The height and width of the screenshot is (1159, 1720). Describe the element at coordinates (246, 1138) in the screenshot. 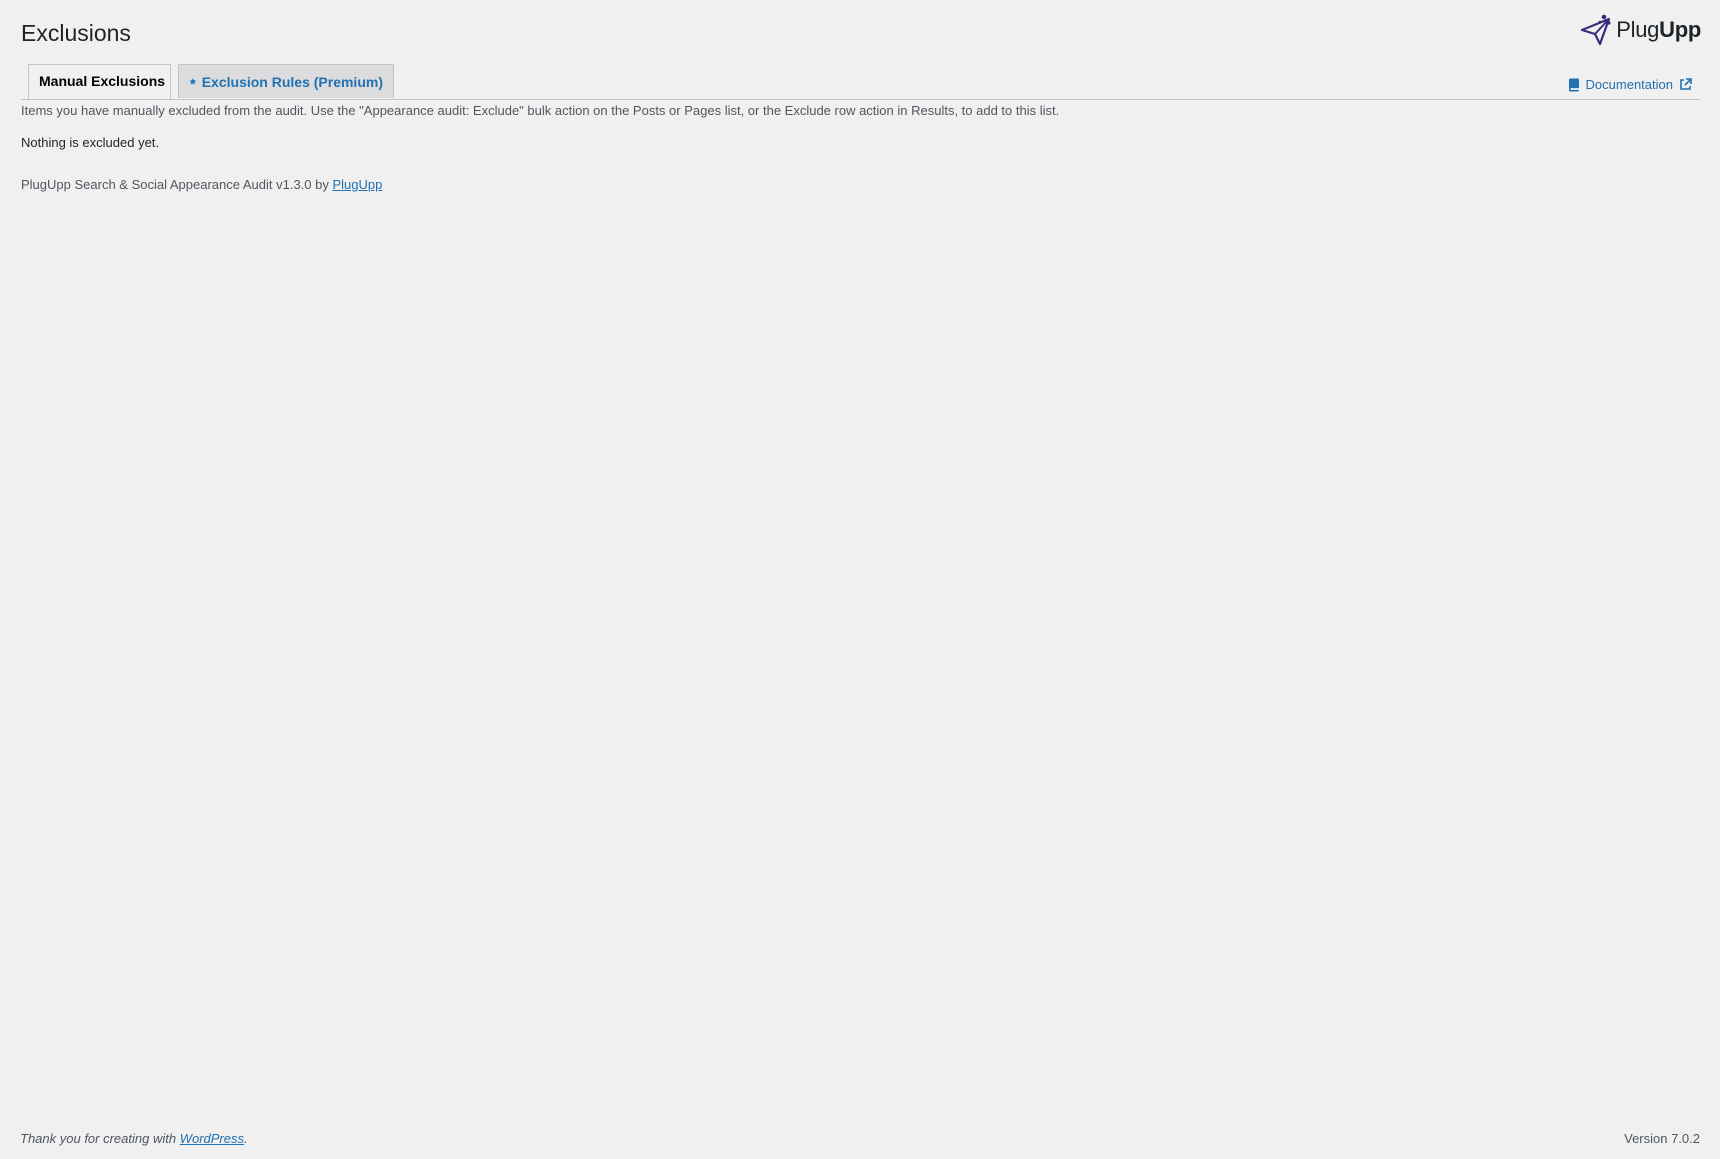

I see `footer-thanks-suffix: .` at that location.